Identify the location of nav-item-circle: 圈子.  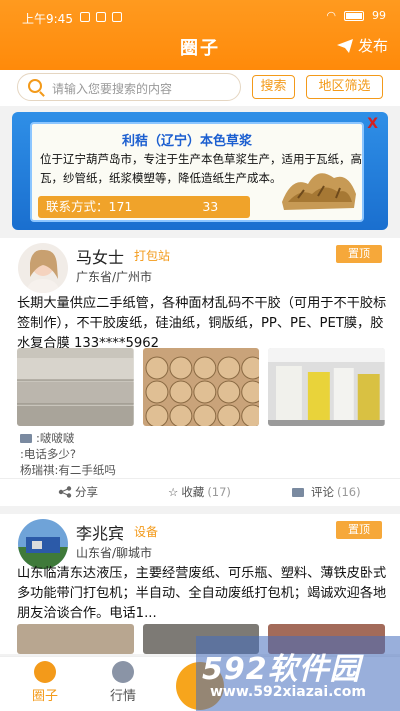
(45, 680).